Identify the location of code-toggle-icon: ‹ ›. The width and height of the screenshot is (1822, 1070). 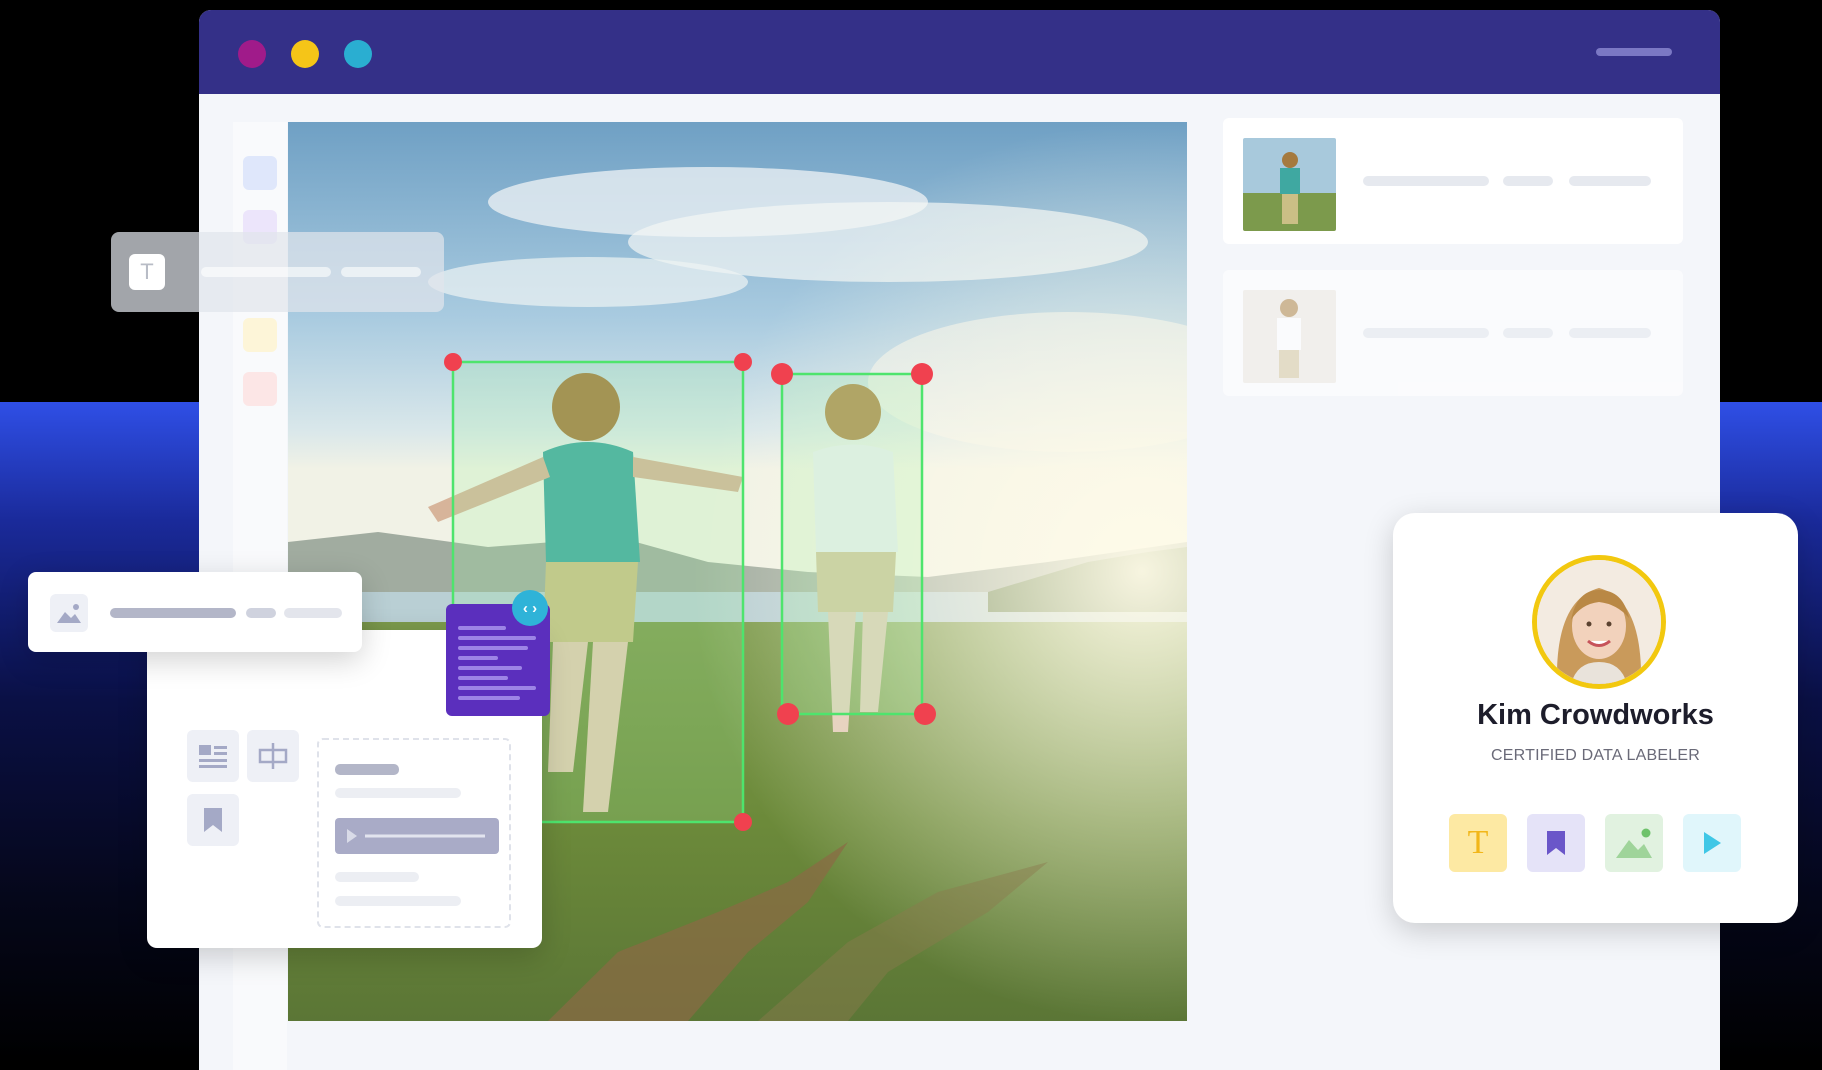
(530, 608).